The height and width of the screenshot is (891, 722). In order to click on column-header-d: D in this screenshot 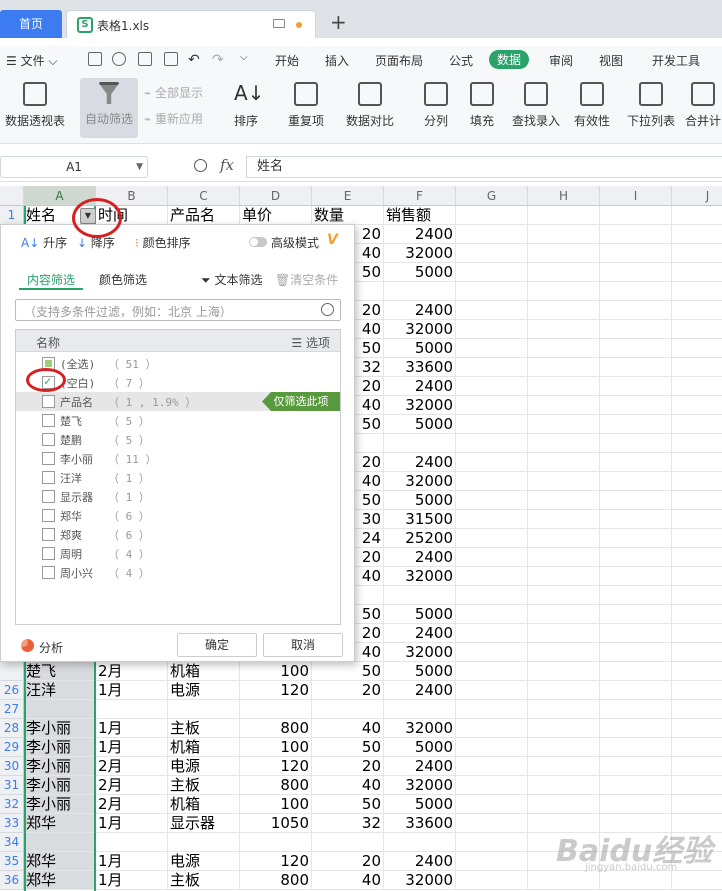, I will do `click(276, 196)`.